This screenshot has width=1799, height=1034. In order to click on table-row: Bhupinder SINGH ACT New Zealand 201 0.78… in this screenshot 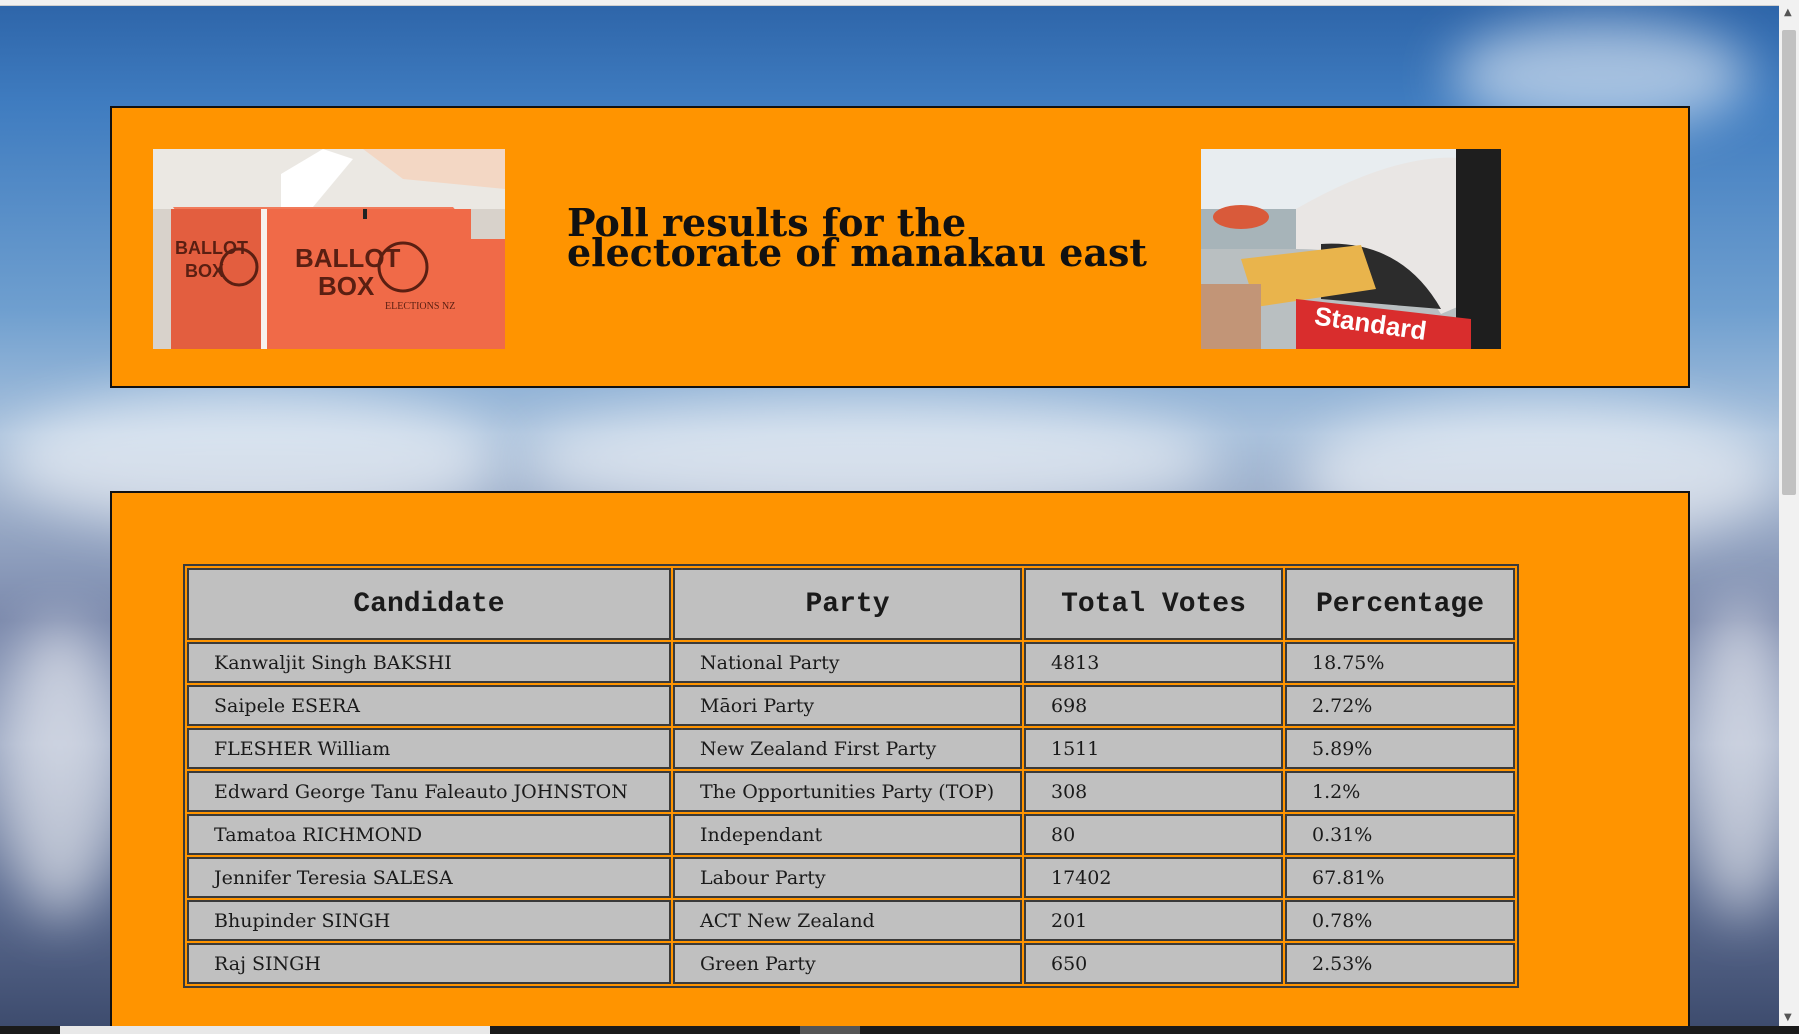, I will do `click(851, 920)`.